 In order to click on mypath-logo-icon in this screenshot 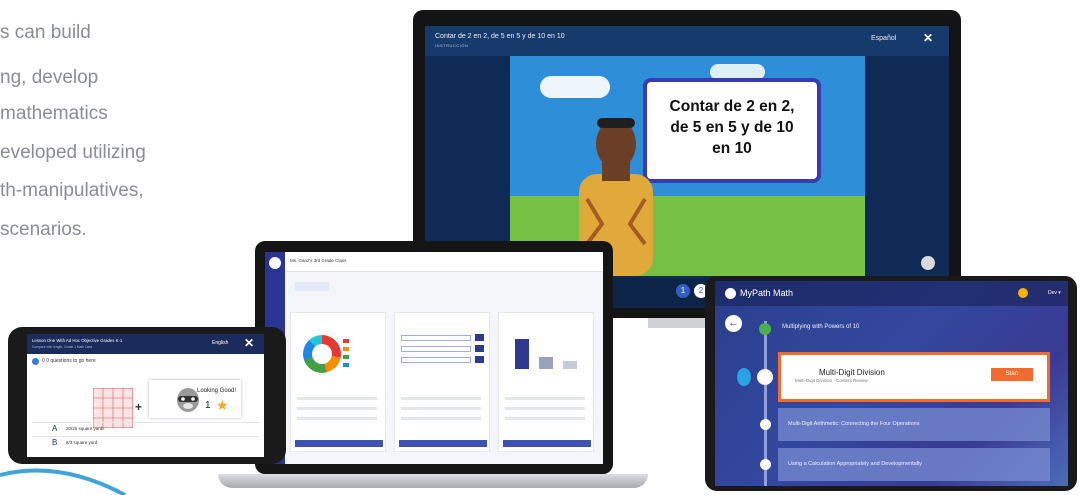, I will do `click(730, 293)`.